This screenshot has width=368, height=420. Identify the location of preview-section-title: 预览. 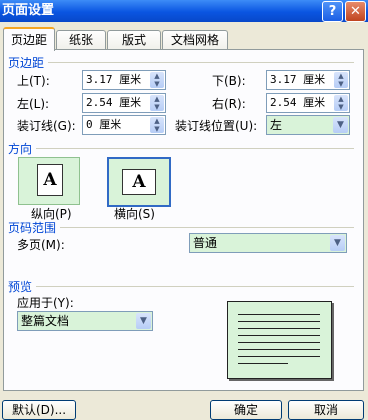
(20, 287).